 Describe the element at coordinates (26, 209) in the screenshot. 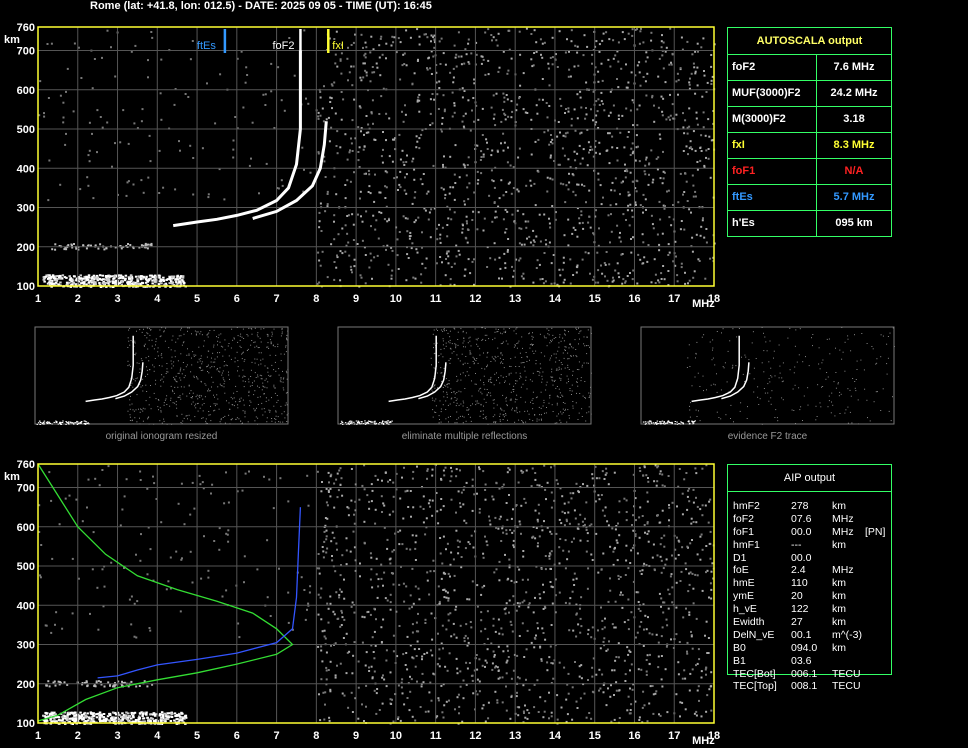

I see `y-tick-label: 300` at that location.